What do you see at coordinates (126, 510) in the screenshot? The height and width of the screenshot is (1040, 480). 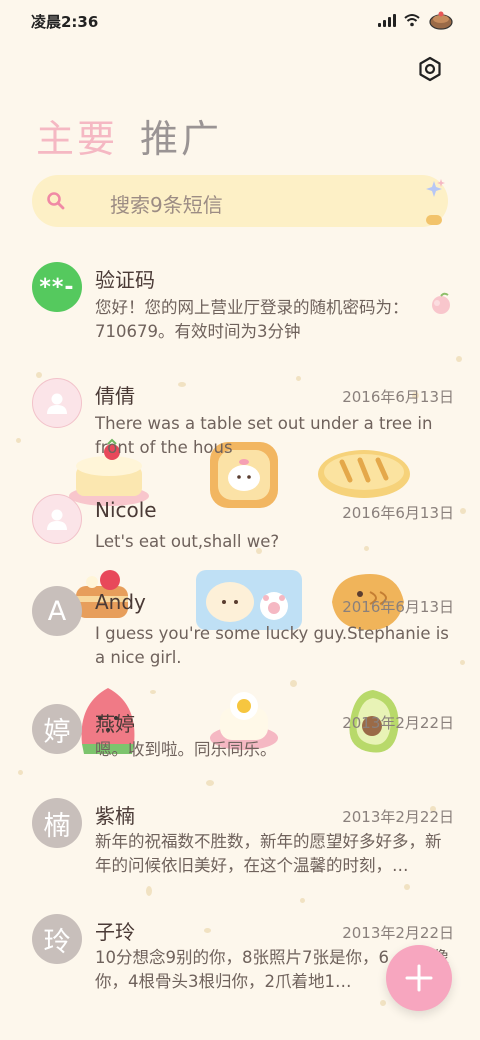 I see `message-sender: Nicole` at bounding box center [126, 510].